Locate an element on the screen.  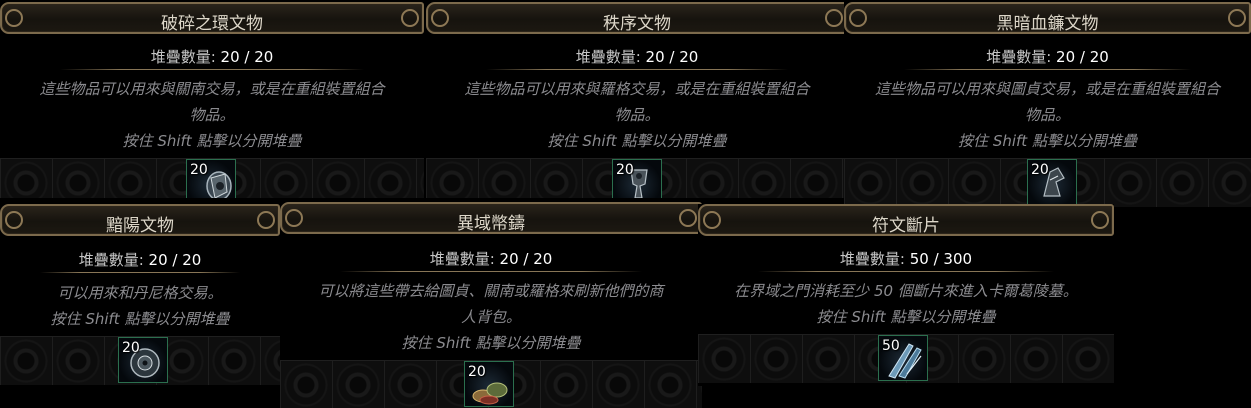
tooltip-header: 破碎之環文物 is located at coordinates (212, 18).